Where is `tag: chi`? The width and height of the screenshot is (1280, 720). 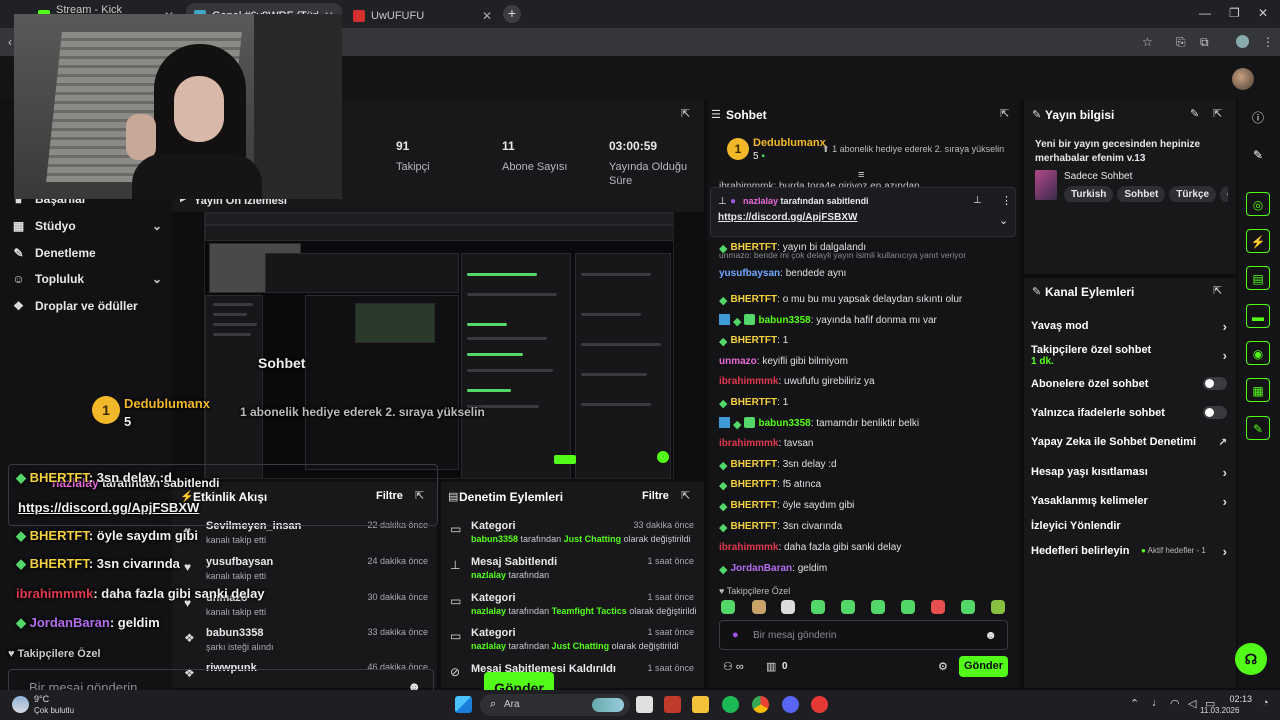 tag: chi is located at coordinates (1224, 194).